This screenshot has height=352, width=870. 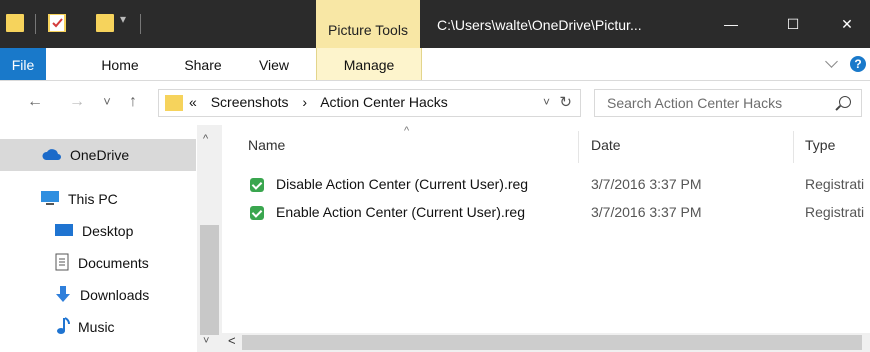 What do you see at coordinates (831, 61) in the screenshot?
I see `expand-ribbon-icon` at bounding box center [831, 61].